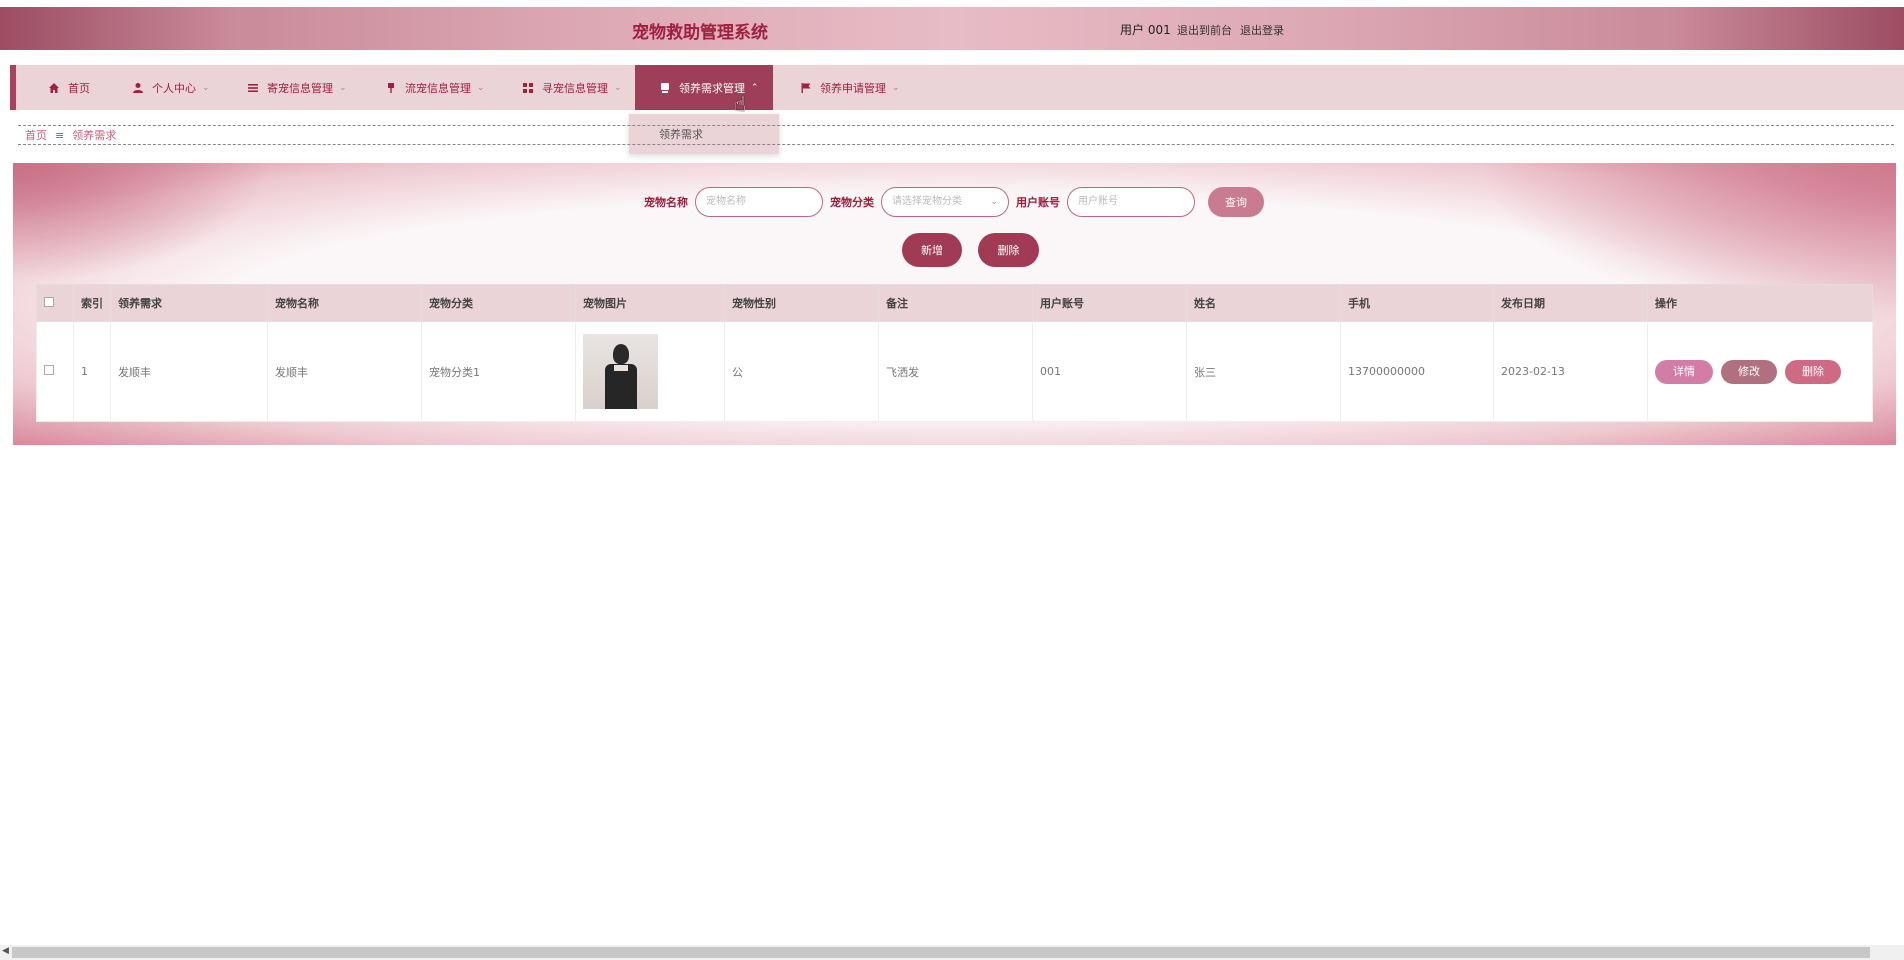  What do you see at coordinates (344, 303) in the screenshot?
I see `column-header: 宠物名称` at bounding box center [344, 303].